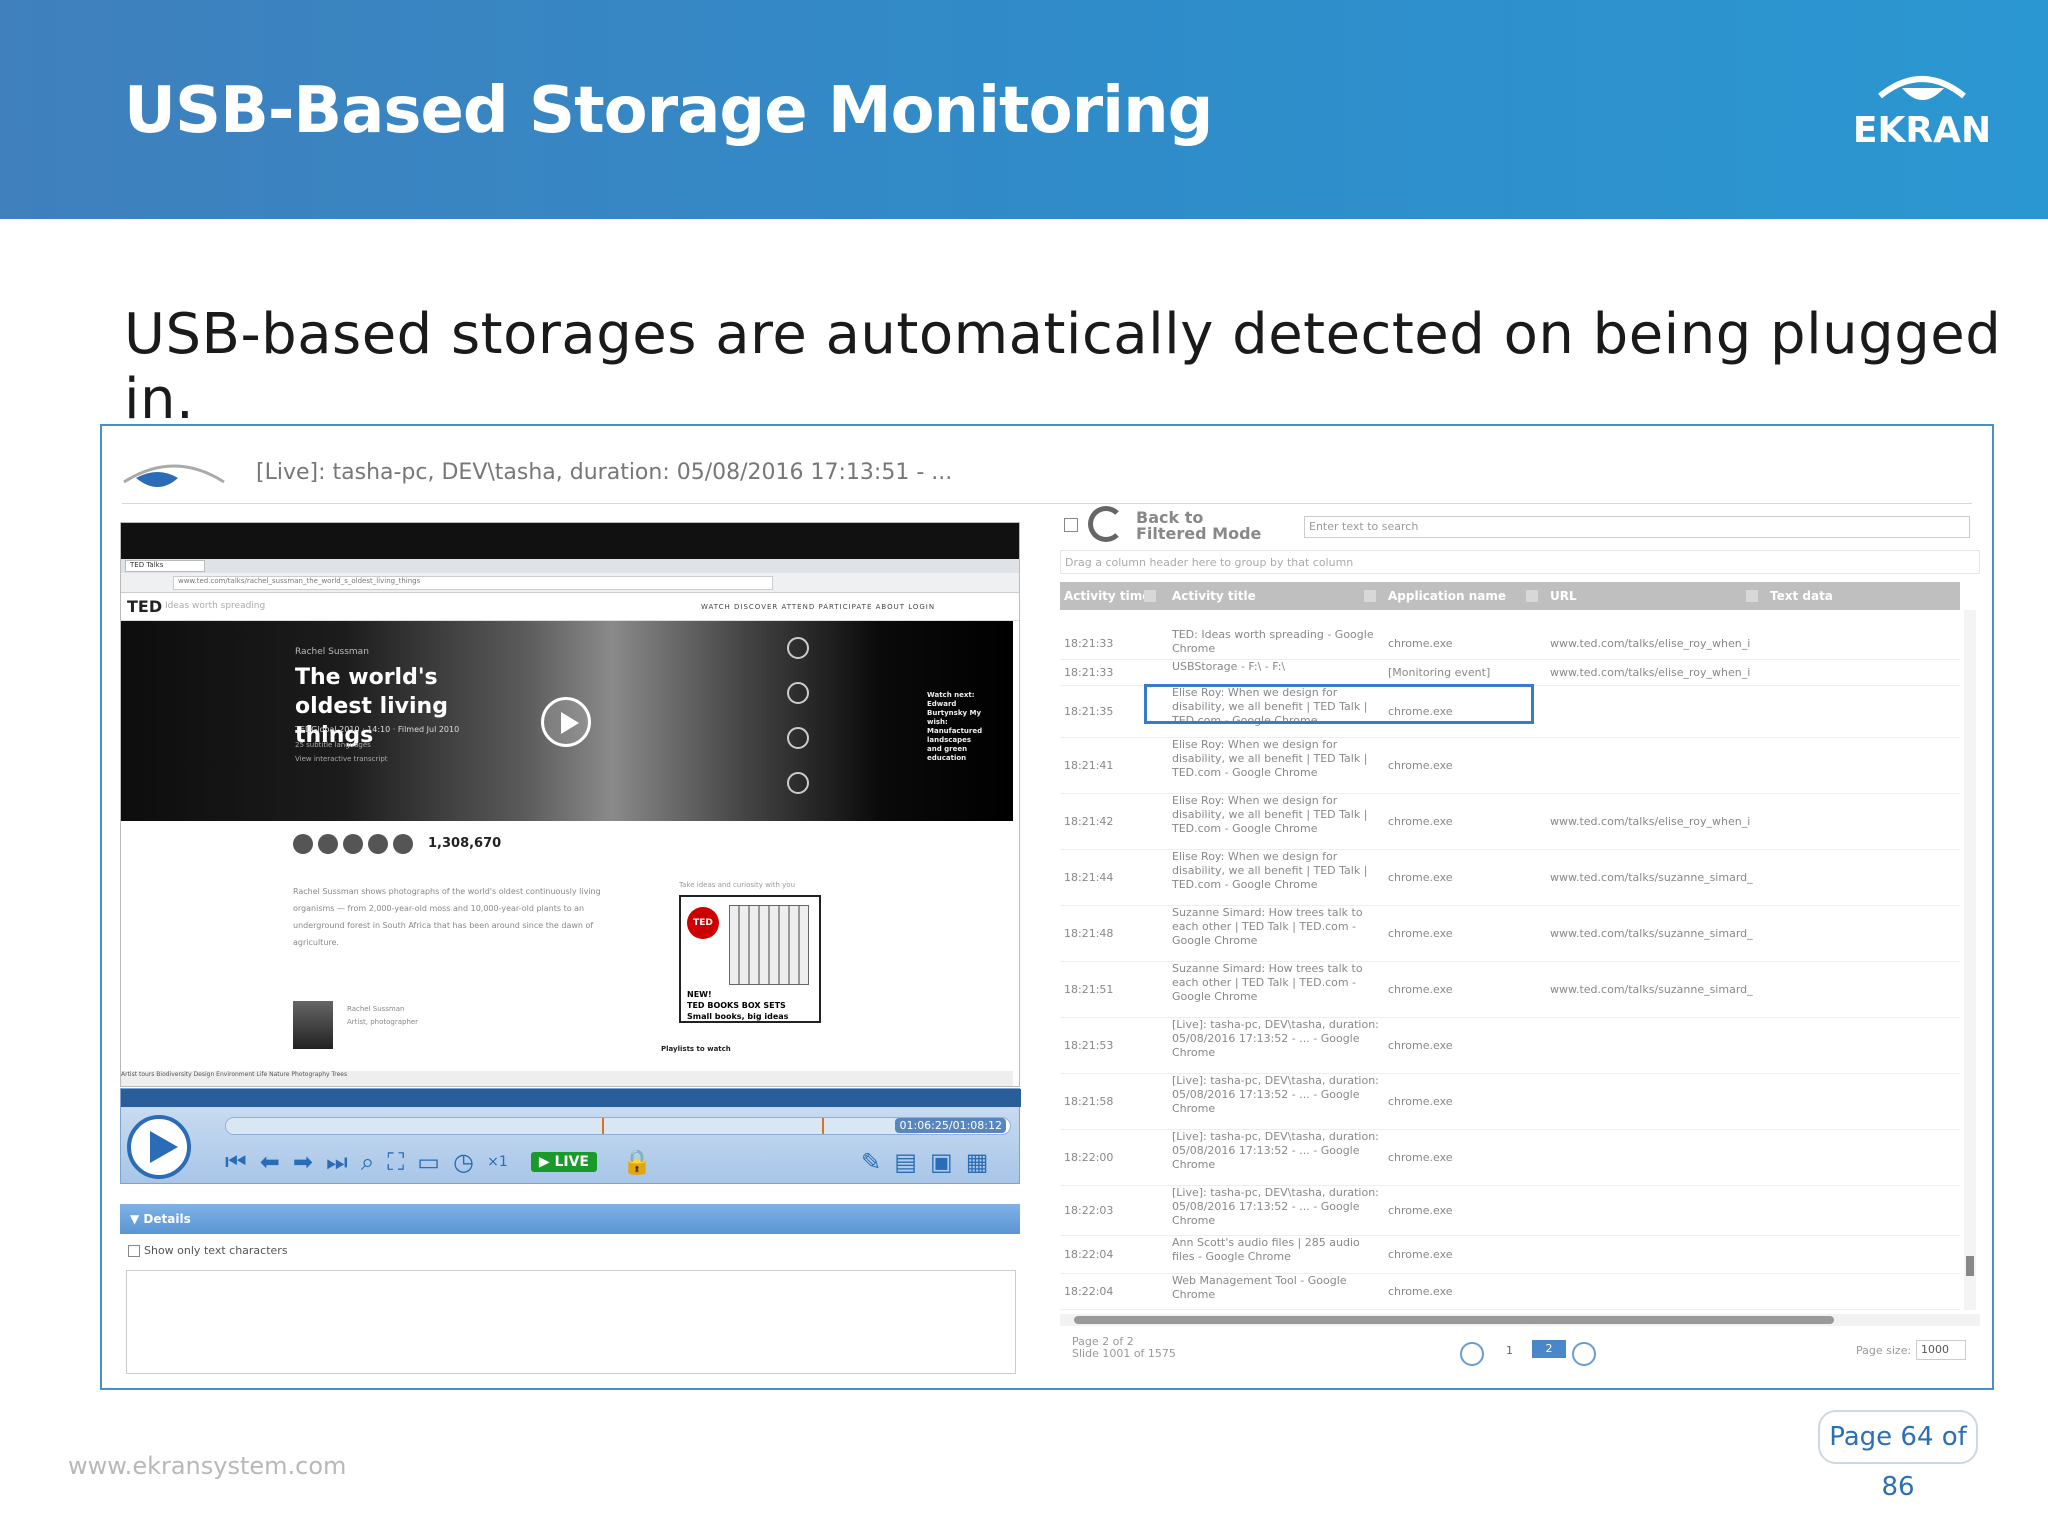  What do you see at coordinates (1549, 1349) in the screenshot?
I see `current-page: 2` at bounding box center [1549, 1349].